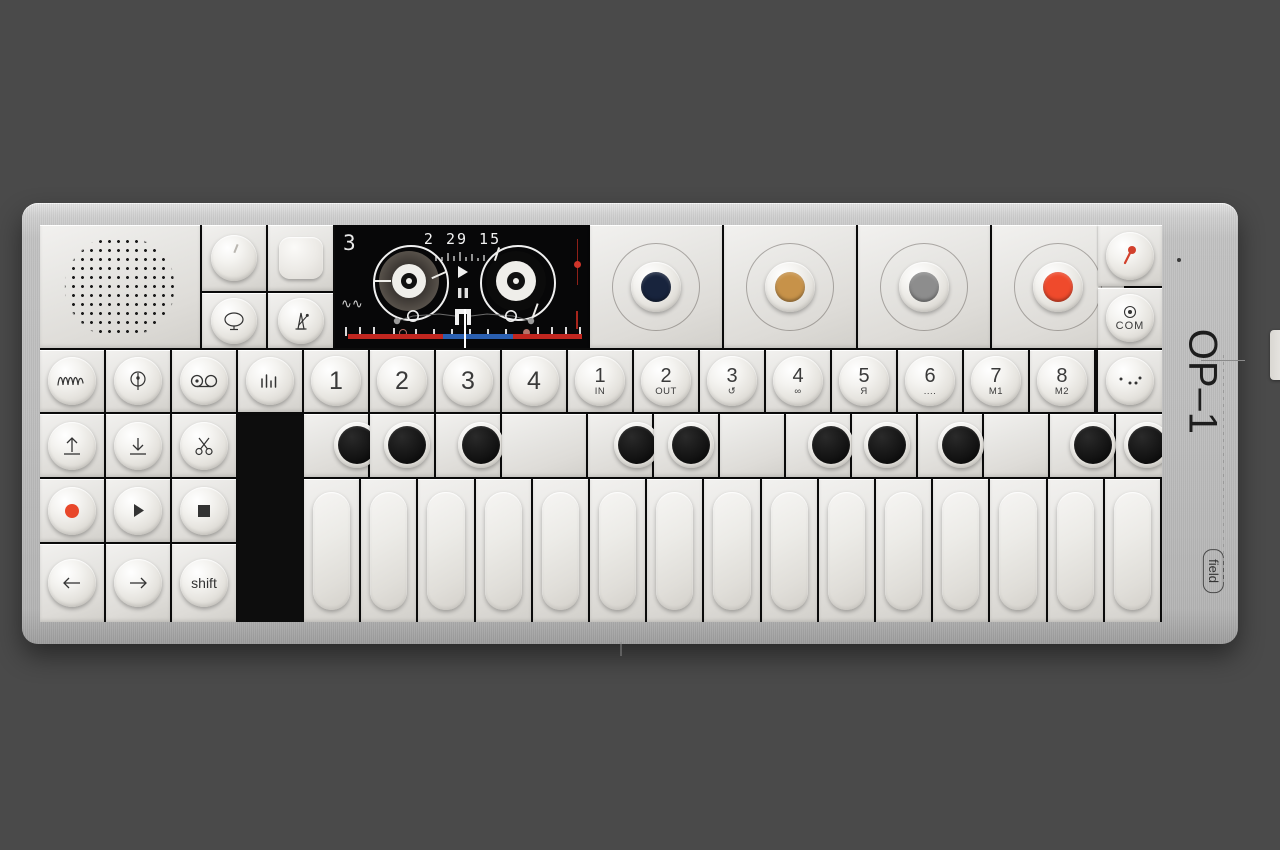 The height and width of the screenshot is (850, 1280). Describe the element at coordinates (204, 583) in the screenshot. I see `shift-key: shift` at that location.